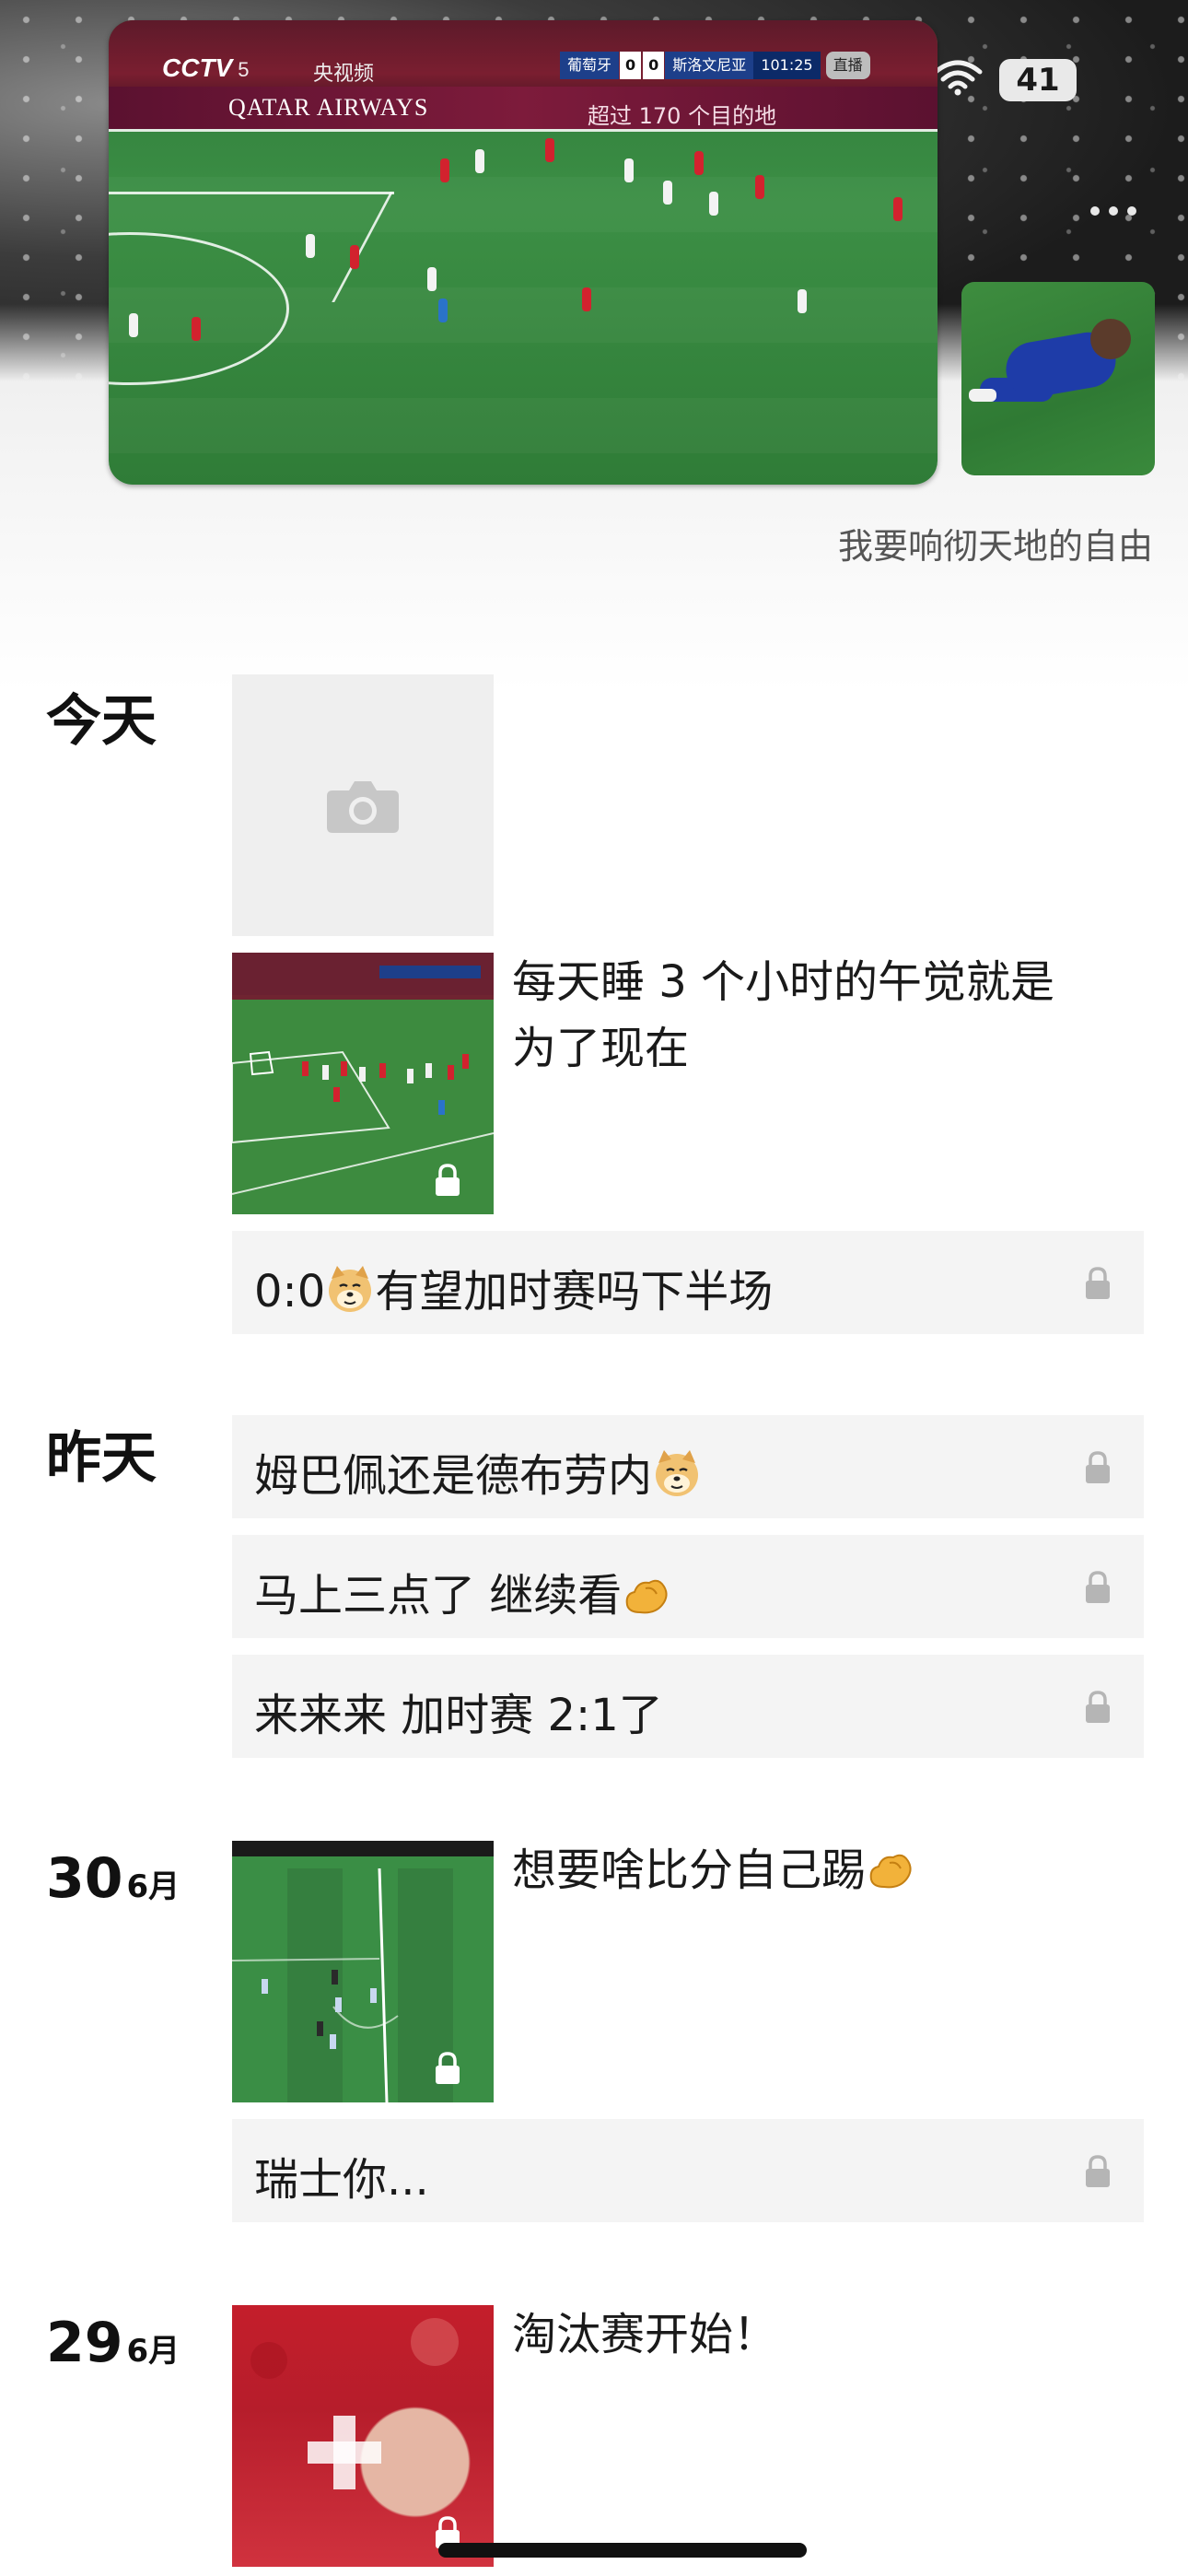 The image size is (1188, 2576). What do you see at coordinates (590, 65) in the screenshot?
I see `team1-name: 葡萄牙` at bounding box center [590, 65].